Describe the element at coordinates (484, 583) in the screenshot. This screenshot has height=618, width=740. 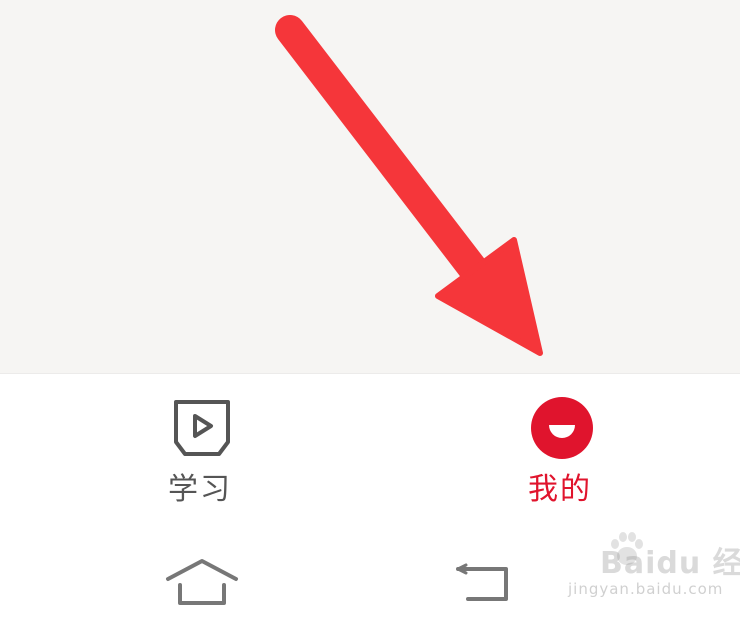
I see `back-icon` at that location.